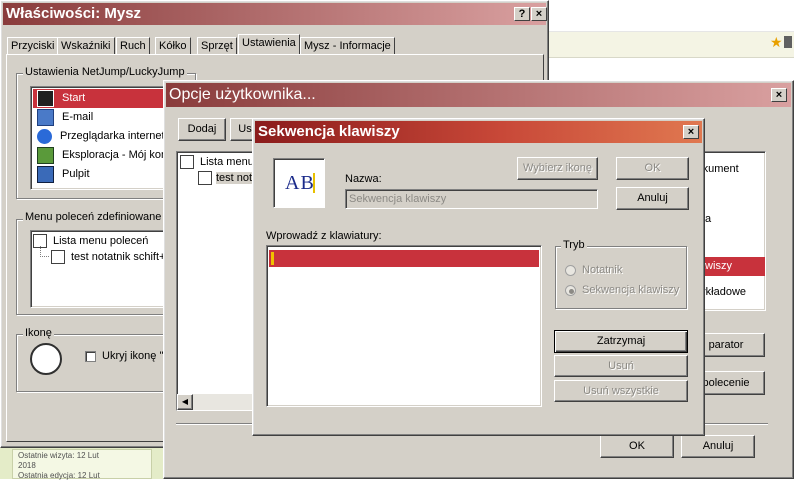  I want to click on mouse-icon, so click(46, 359).